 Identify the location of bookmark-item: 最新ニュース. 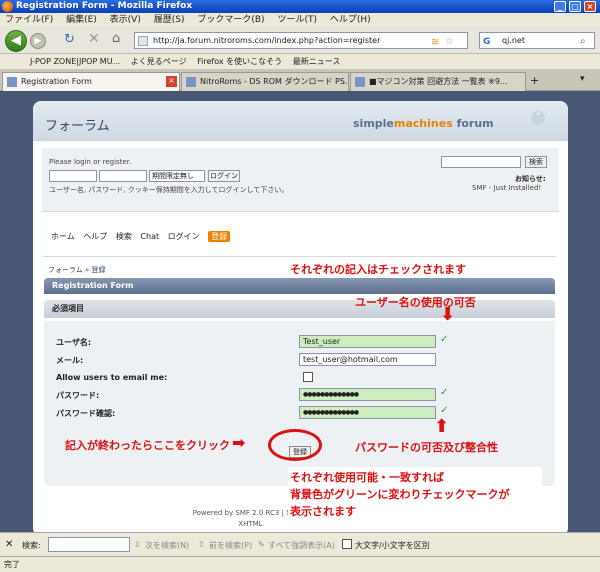
(317, 61).